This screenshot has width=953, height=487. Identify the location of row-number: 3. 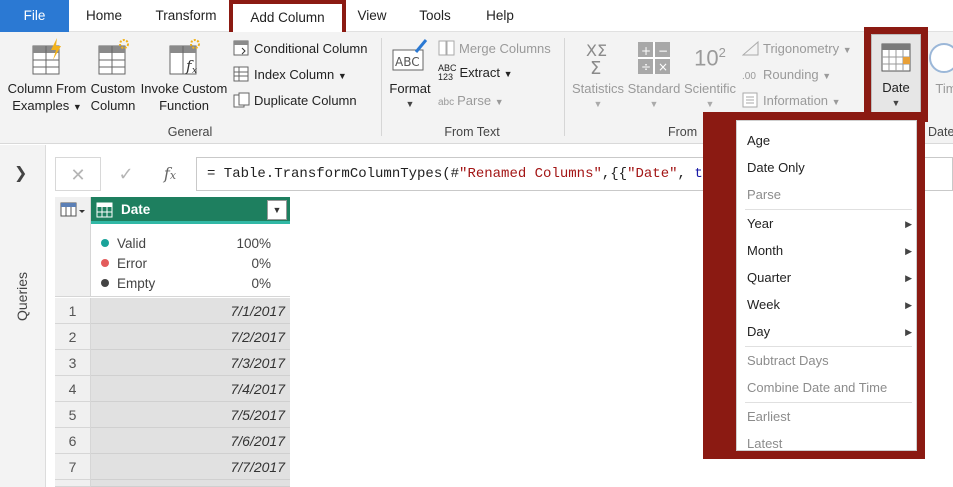
(73, 363).